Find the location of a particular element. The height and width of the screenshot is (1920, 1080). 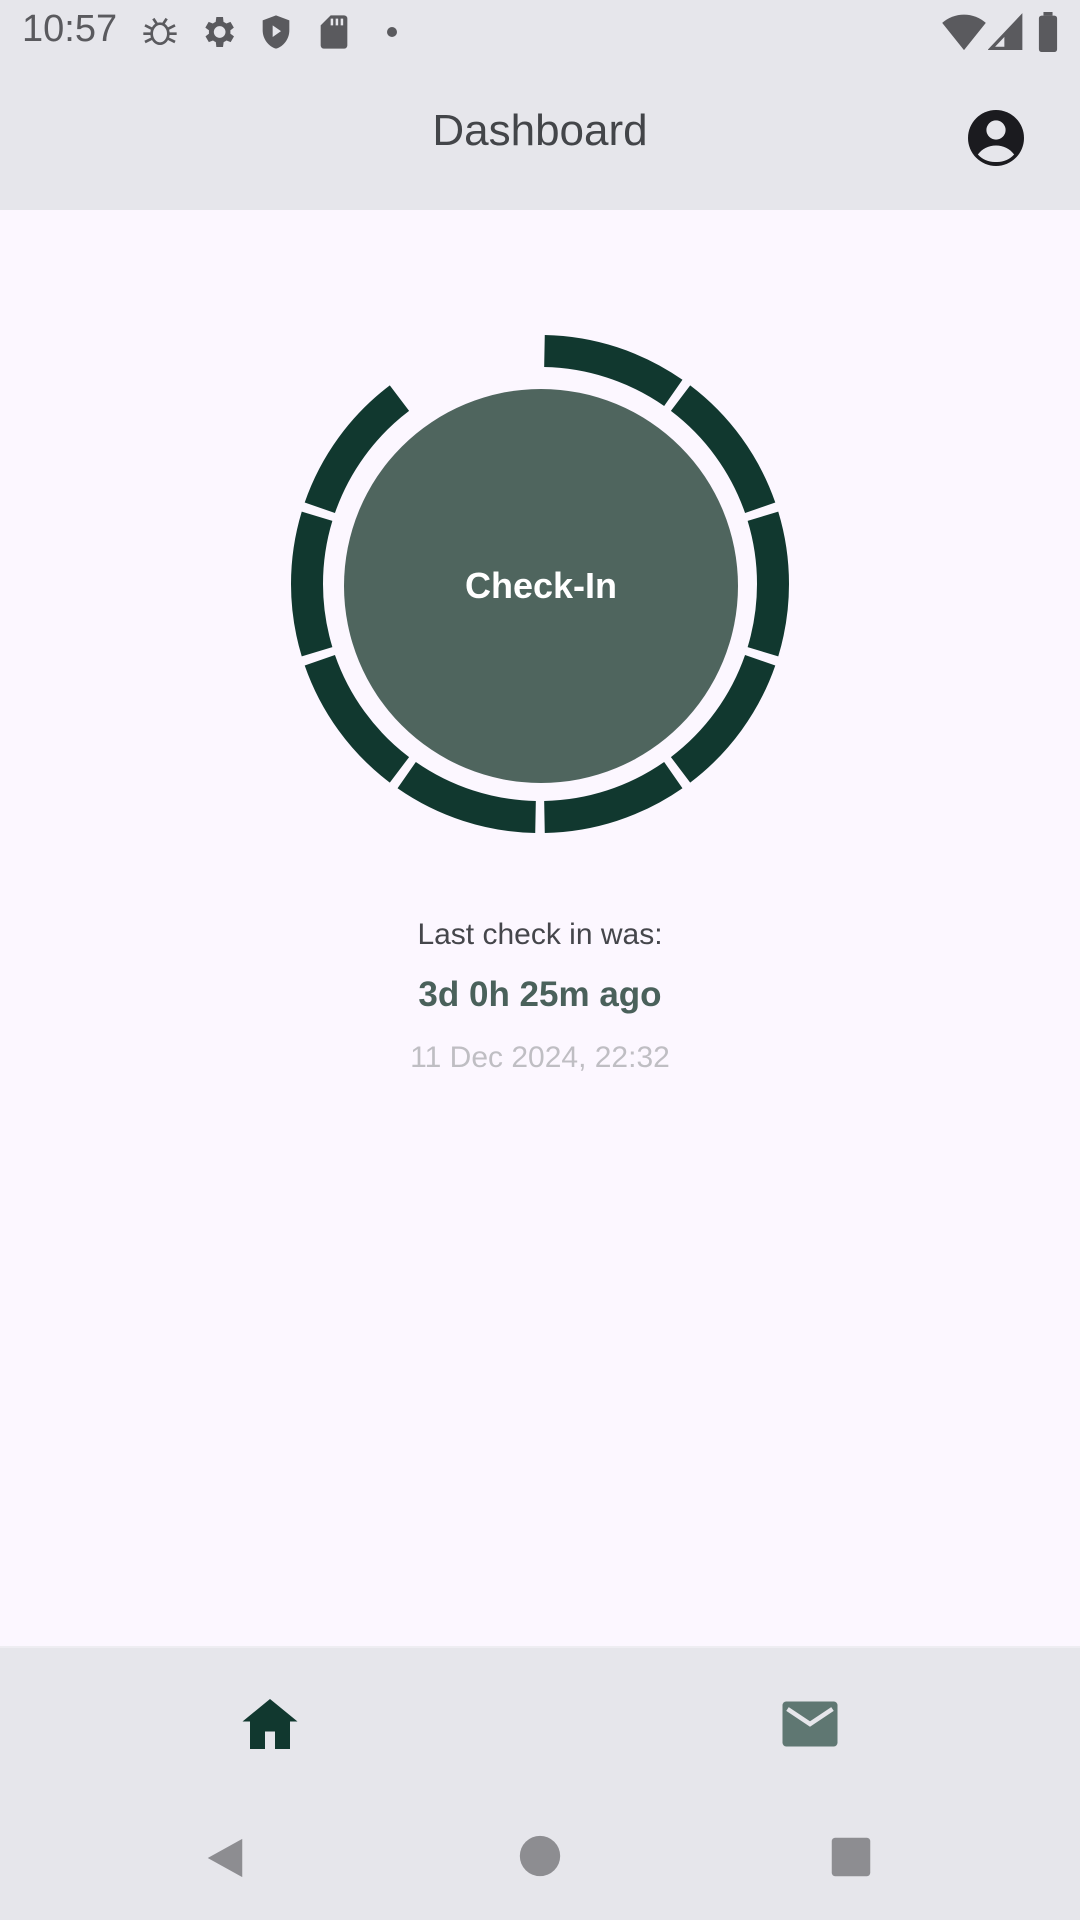

account-button is located at coordinates (996, 138).